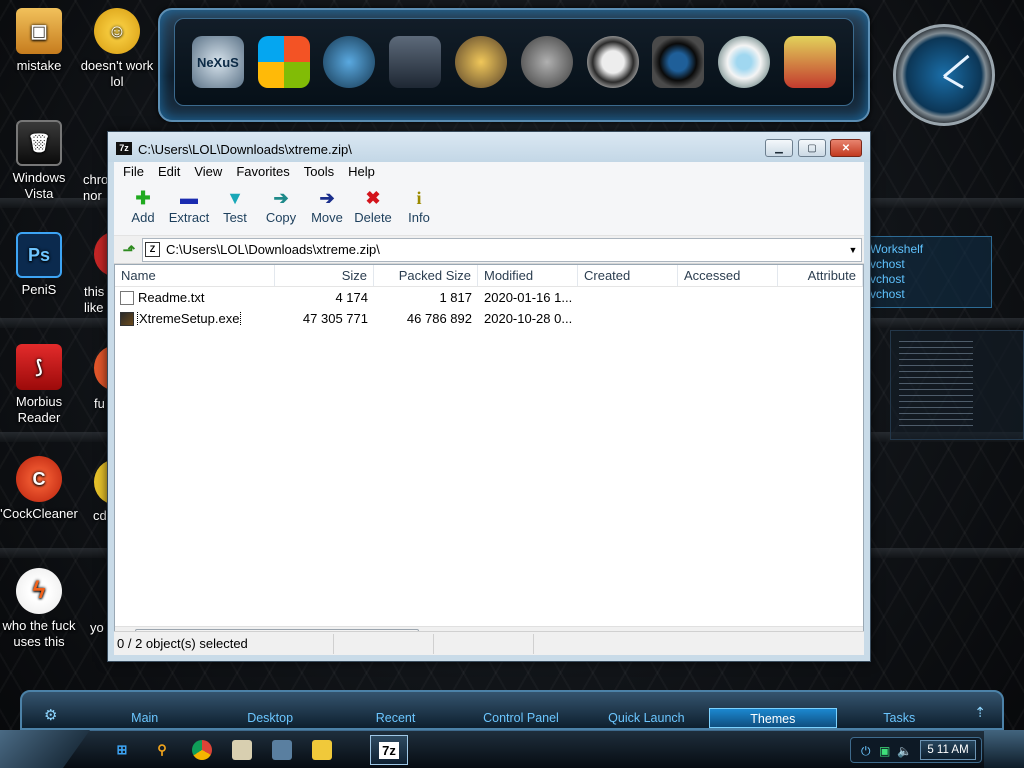 The width and height of the screenshot is (1024, 768). Describe the element at coordinates (100, 515) in the screenshot. I see `desktop-icon-label-partial: cd` at that location.